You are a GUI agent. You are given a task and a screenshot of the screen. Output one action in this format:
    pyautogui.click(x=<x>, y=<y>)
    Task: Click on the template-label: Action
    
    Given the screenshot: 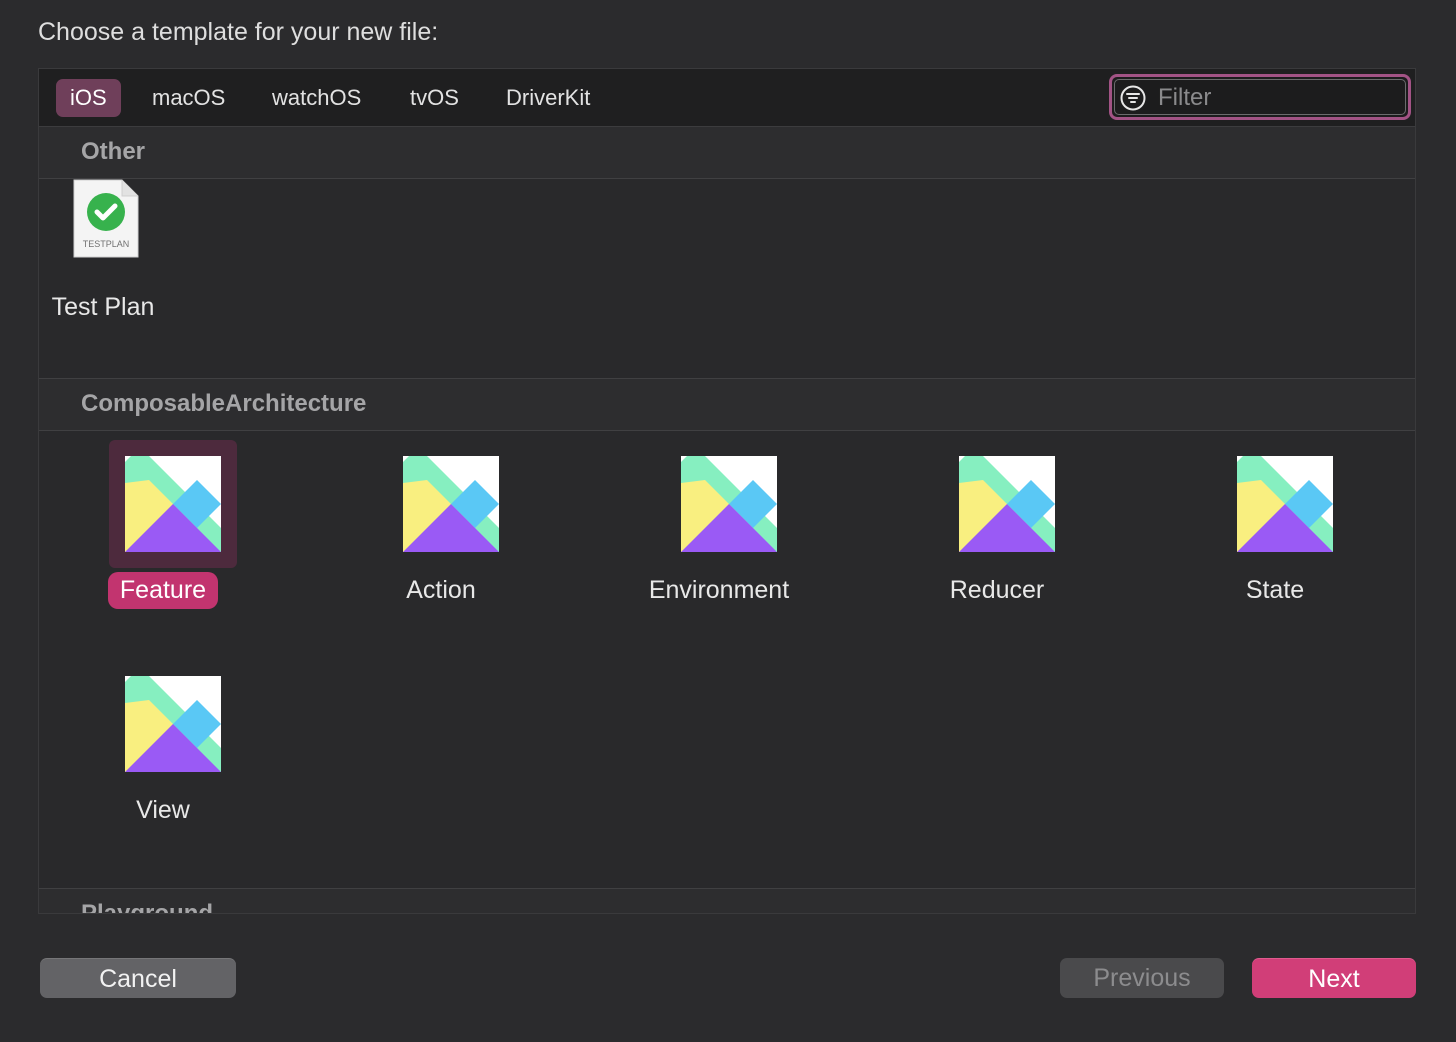 What is the action you would take?
    pyautogui.click(x=441, y=590)
    